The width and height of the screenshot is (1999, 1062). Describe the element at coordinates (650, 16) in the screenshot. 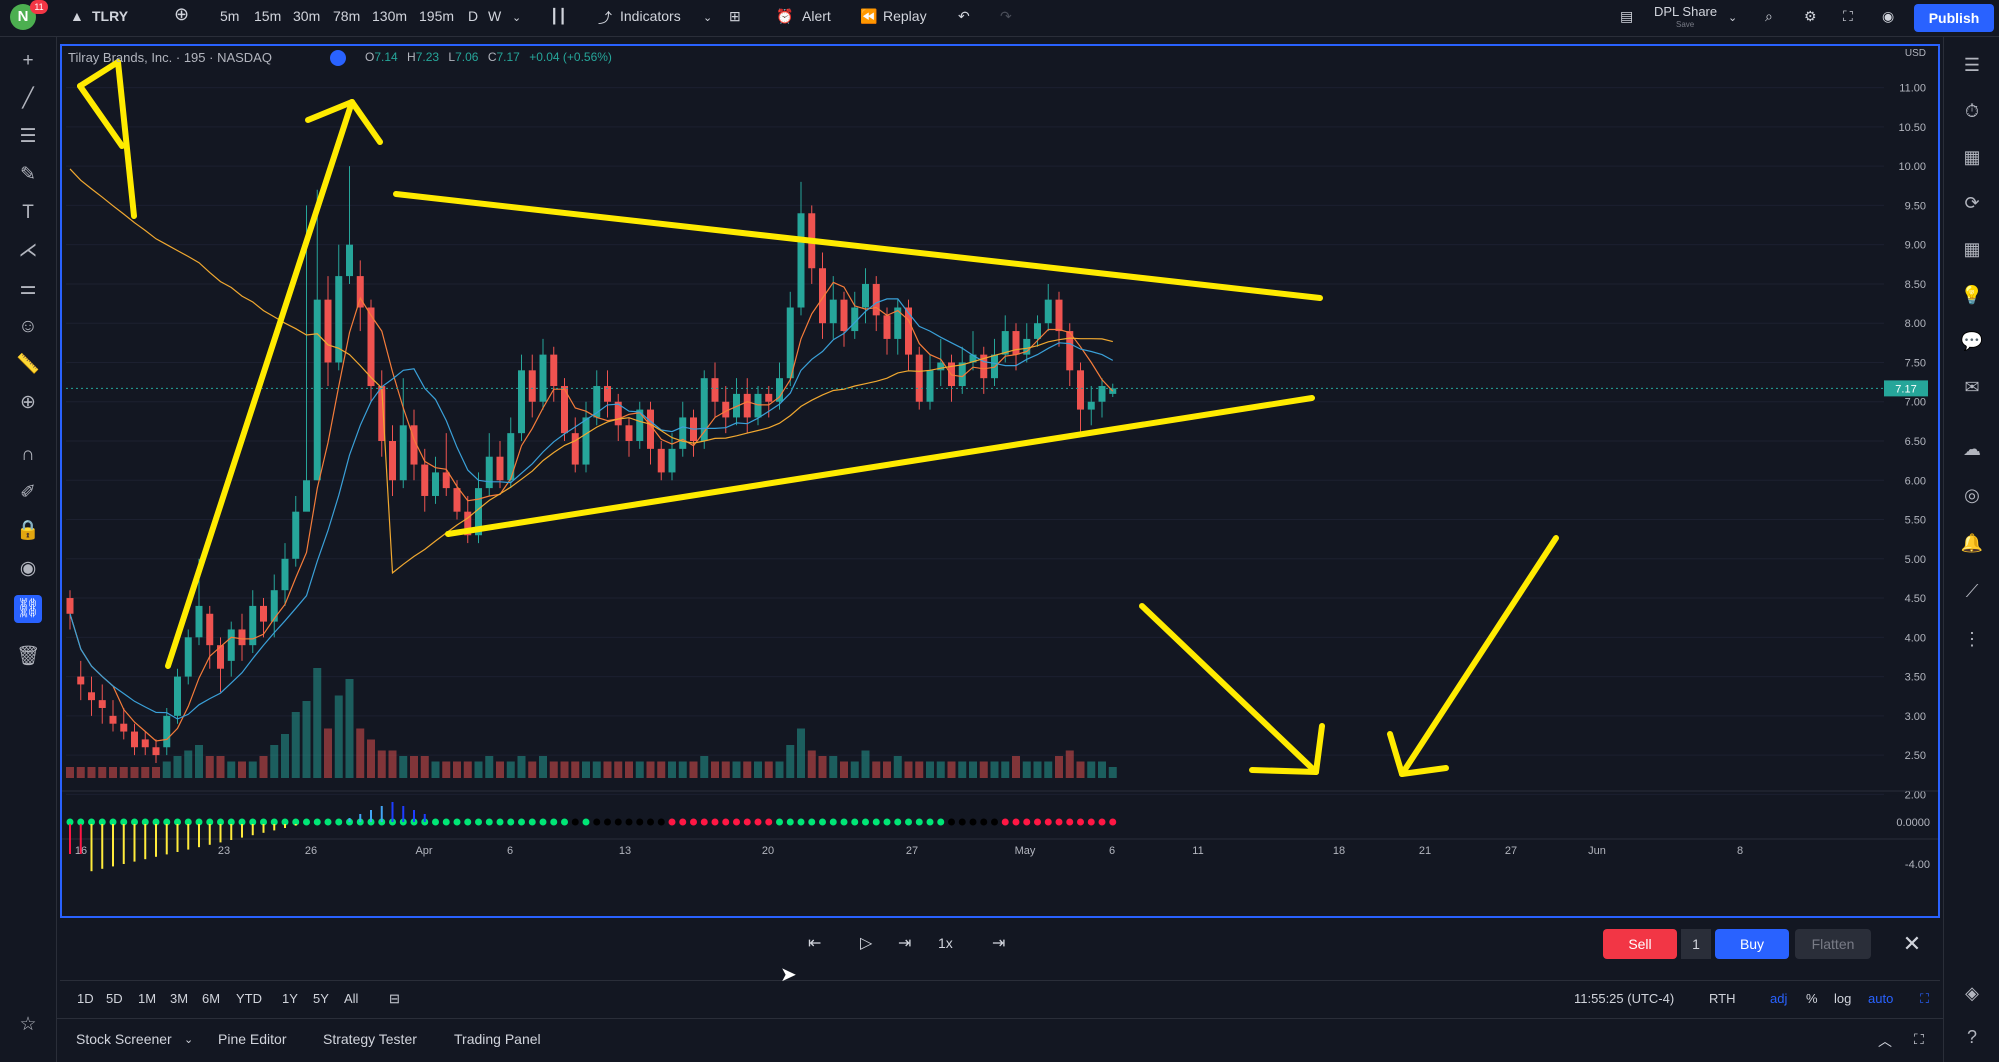

I see `indicators-button: Indicators` at that location.